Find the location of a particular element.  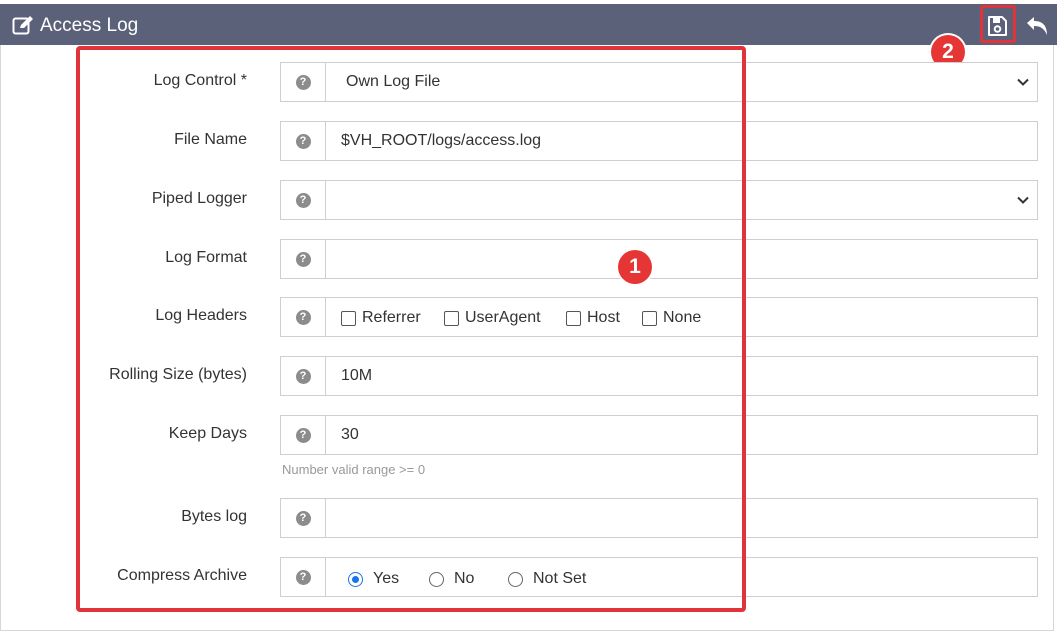

panel-header: Access Log is located at coordinates (528, 24).